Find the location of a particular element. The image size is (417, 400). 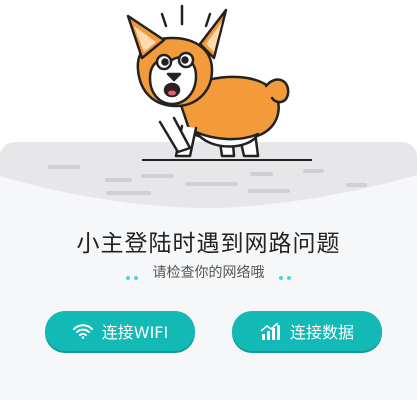

connect-wifi-button: 连接WIFI is located at coordinates (120, 331).